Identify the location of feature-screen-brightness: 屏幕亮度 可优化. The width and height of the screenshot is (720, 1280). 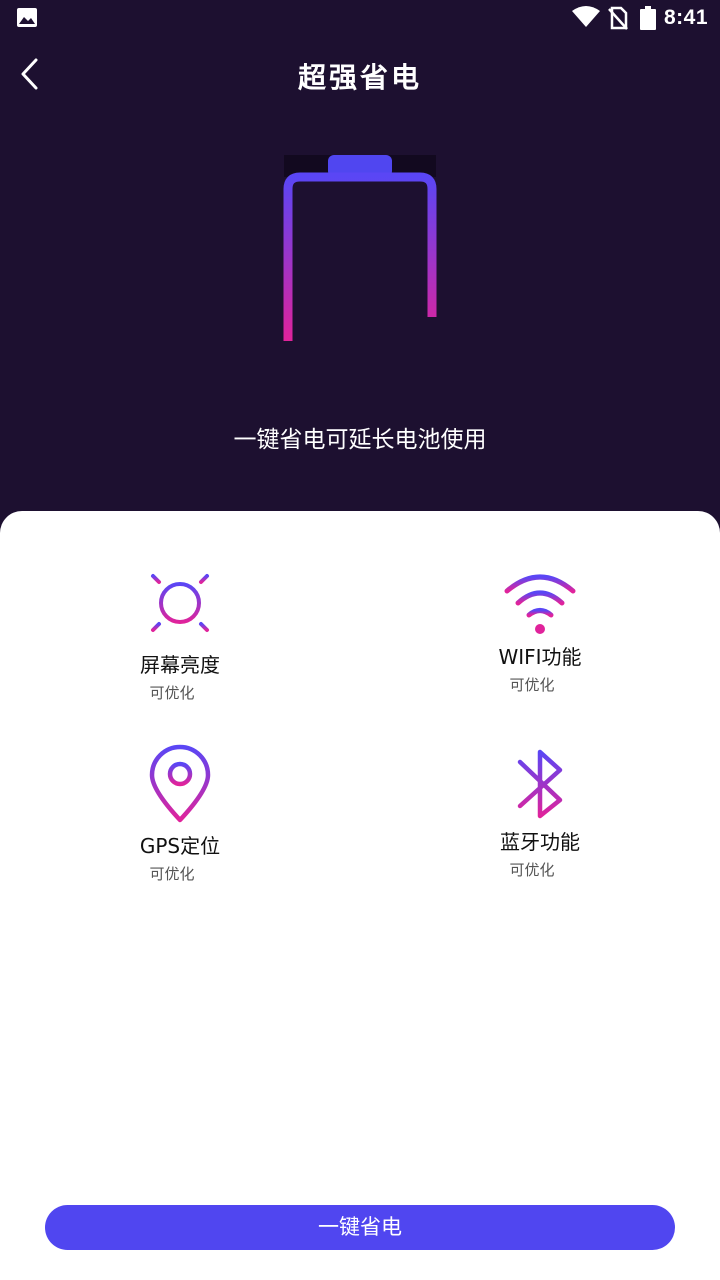
(180, 633).